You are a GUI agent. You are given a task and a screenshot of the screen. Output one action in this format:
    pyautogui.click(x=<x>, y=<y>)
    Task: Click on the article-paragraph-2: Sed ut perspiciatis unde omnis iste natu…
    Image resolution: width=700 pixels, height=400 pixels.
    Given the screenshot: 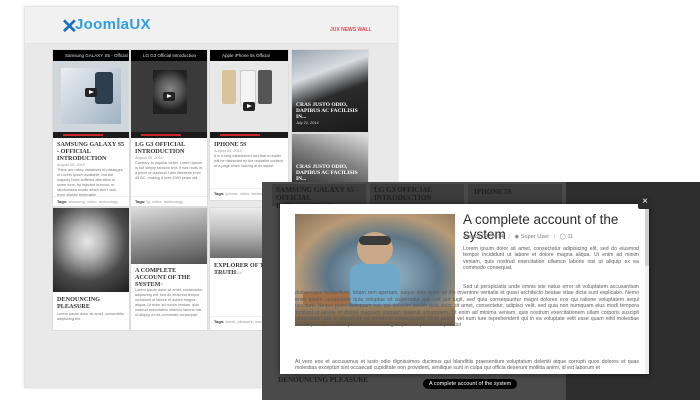 What is the action you would take?
    pyautogui.click(x=467, y=306)
    